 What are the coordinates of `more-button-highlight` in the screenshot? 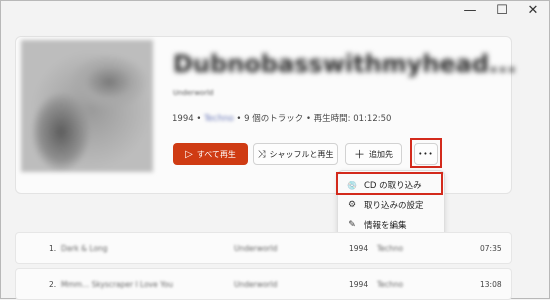 It's located at (426, 153).